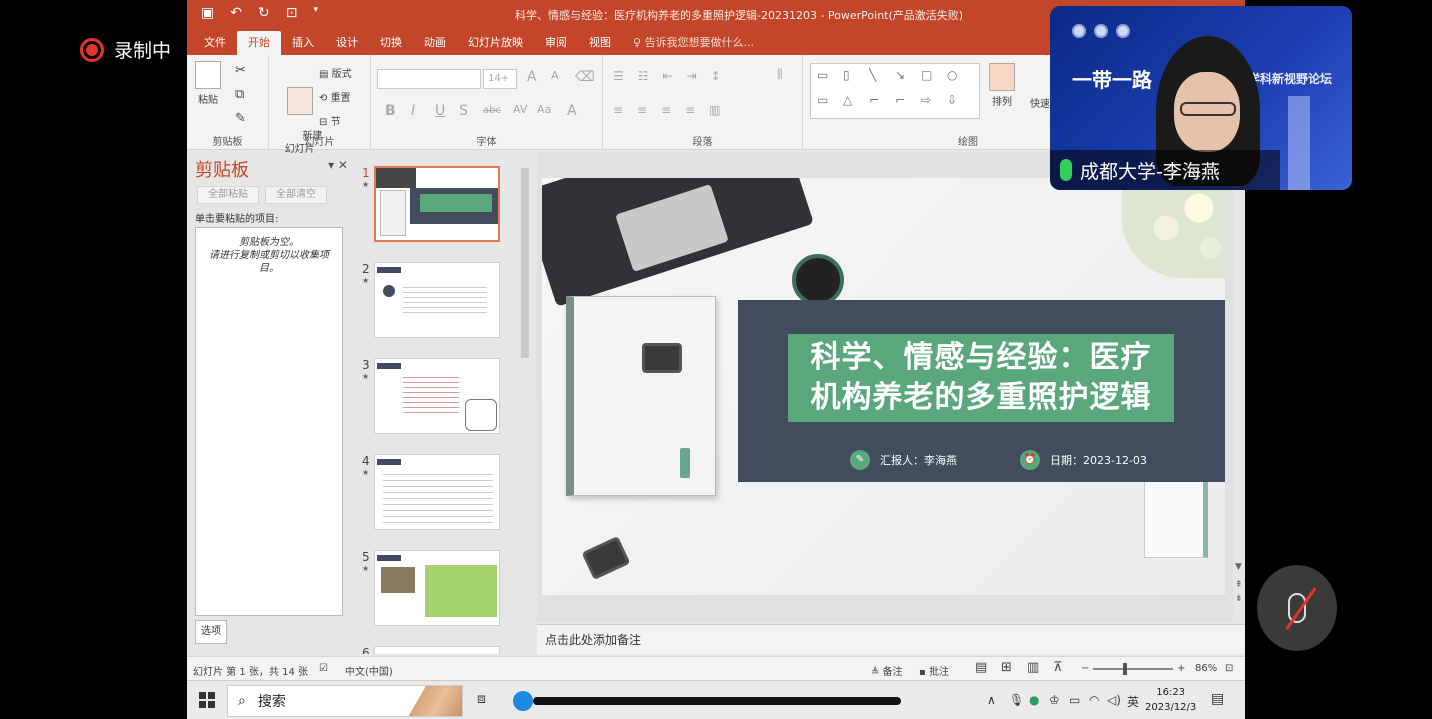 This screenshot has height=719, width=1432. I want to click on taskbar-clock: 16:23 2023/12/3, so click(1170, 700).